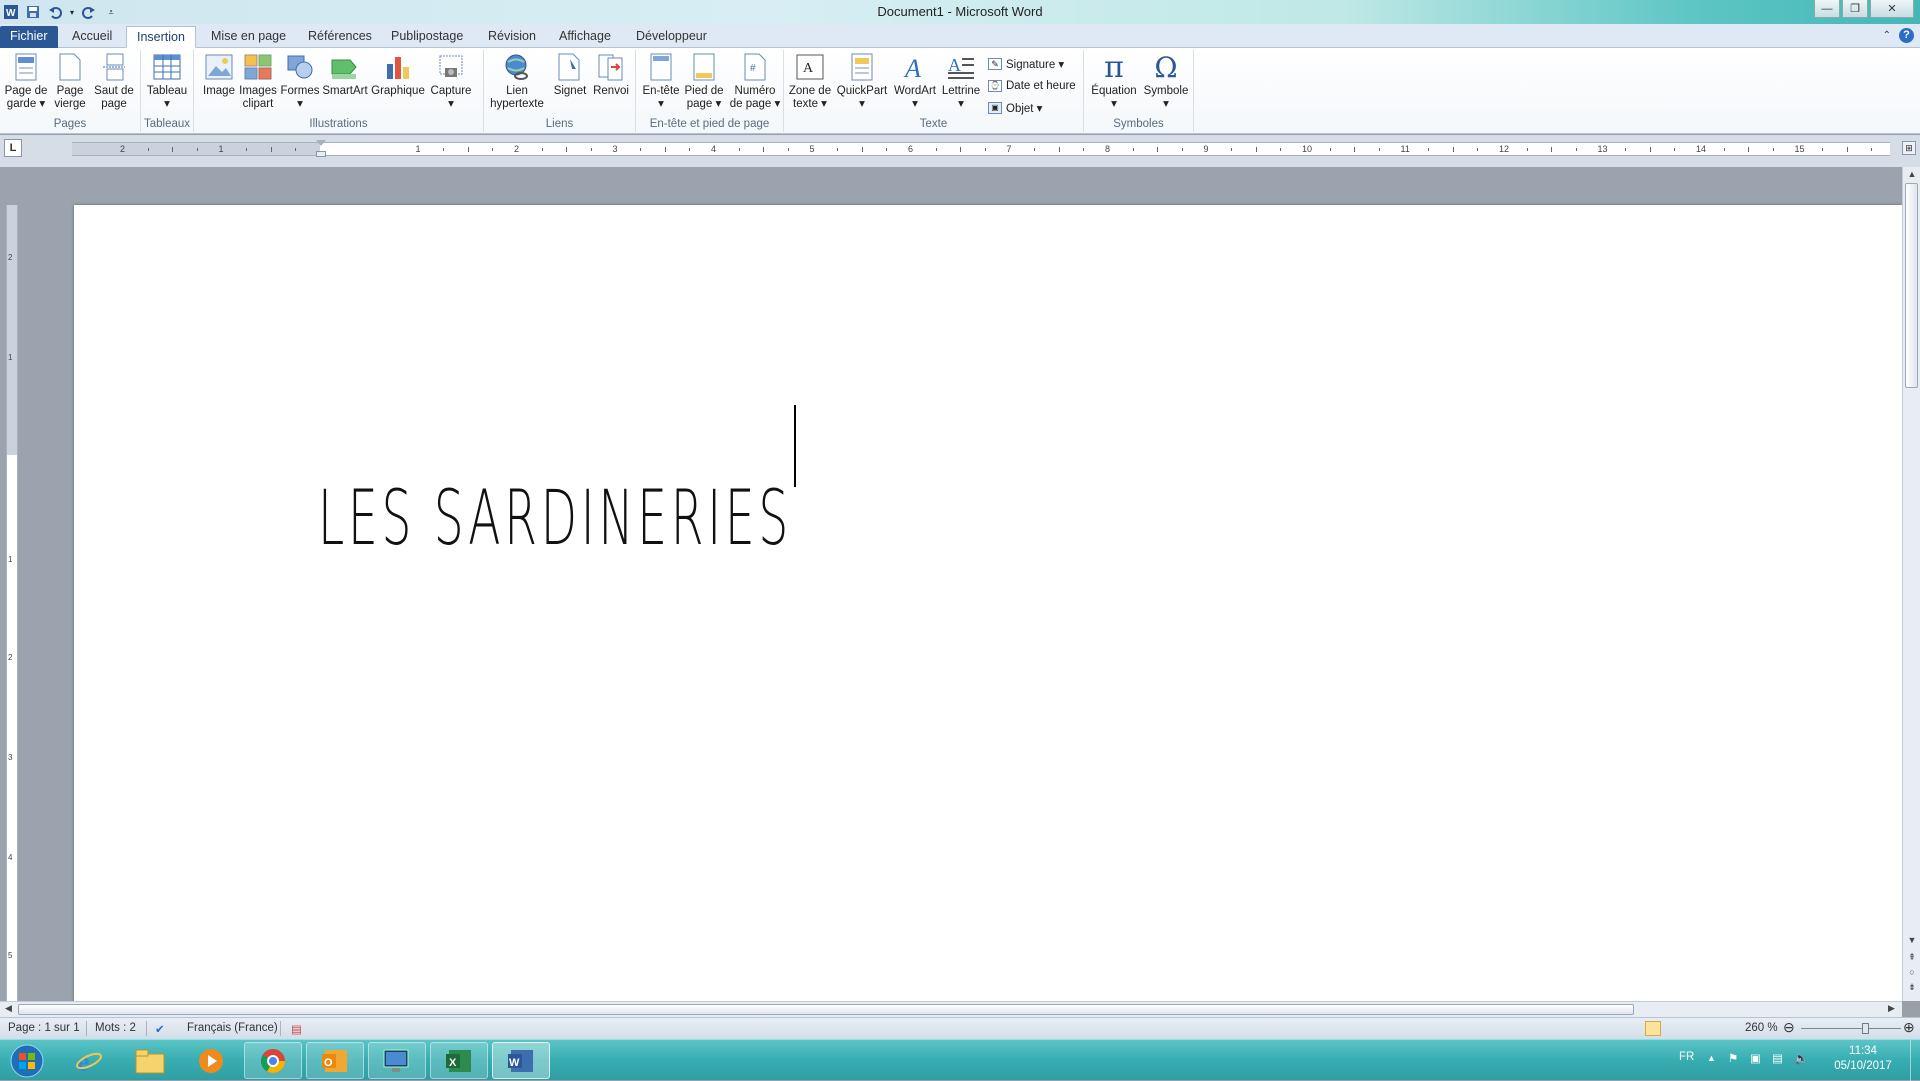 The image size is (1920, 1081). Describe the element at coordinates (1911, 285) in the screenshot. I see `vertical-scroll-thumb` at that location.